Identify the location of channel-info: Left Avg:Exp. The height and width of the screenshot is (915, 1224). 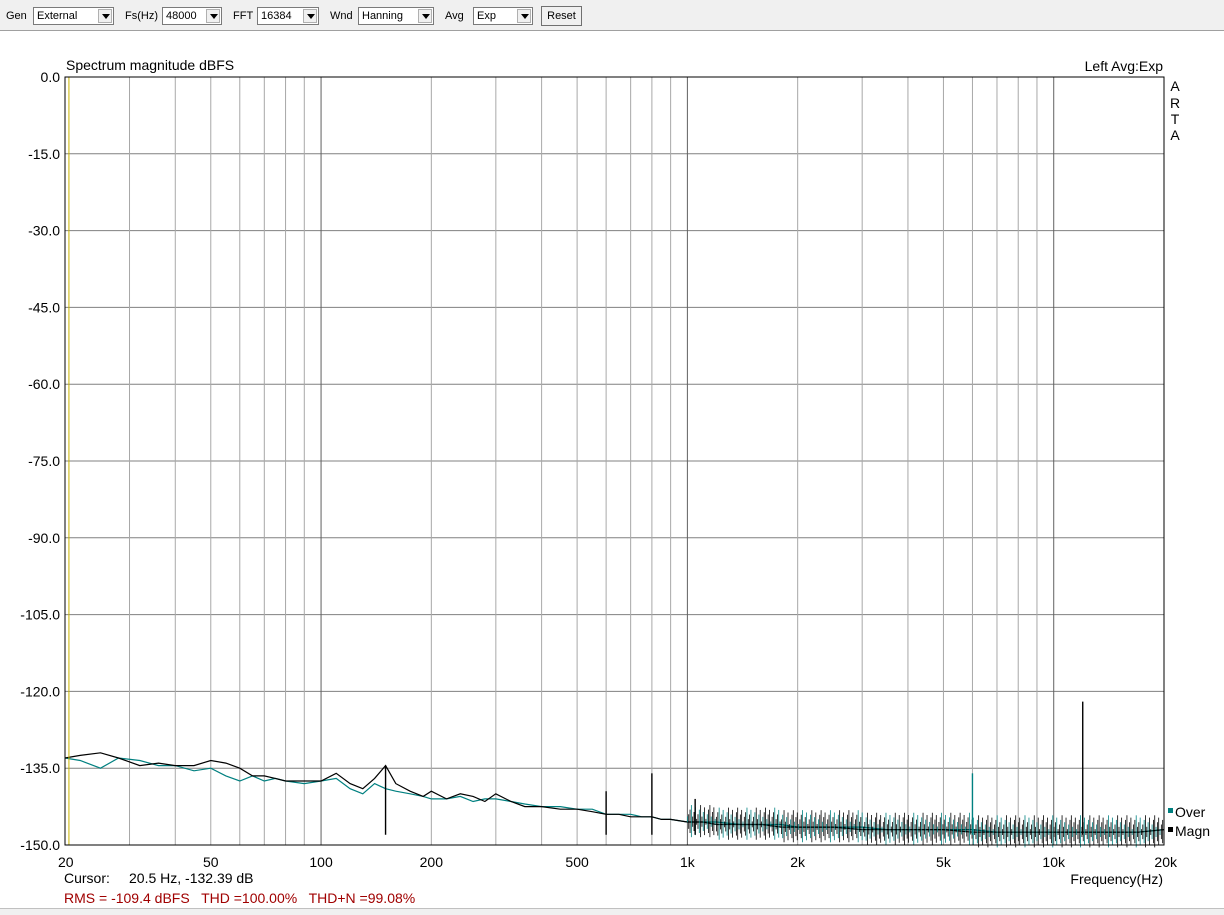
(1124, 66).